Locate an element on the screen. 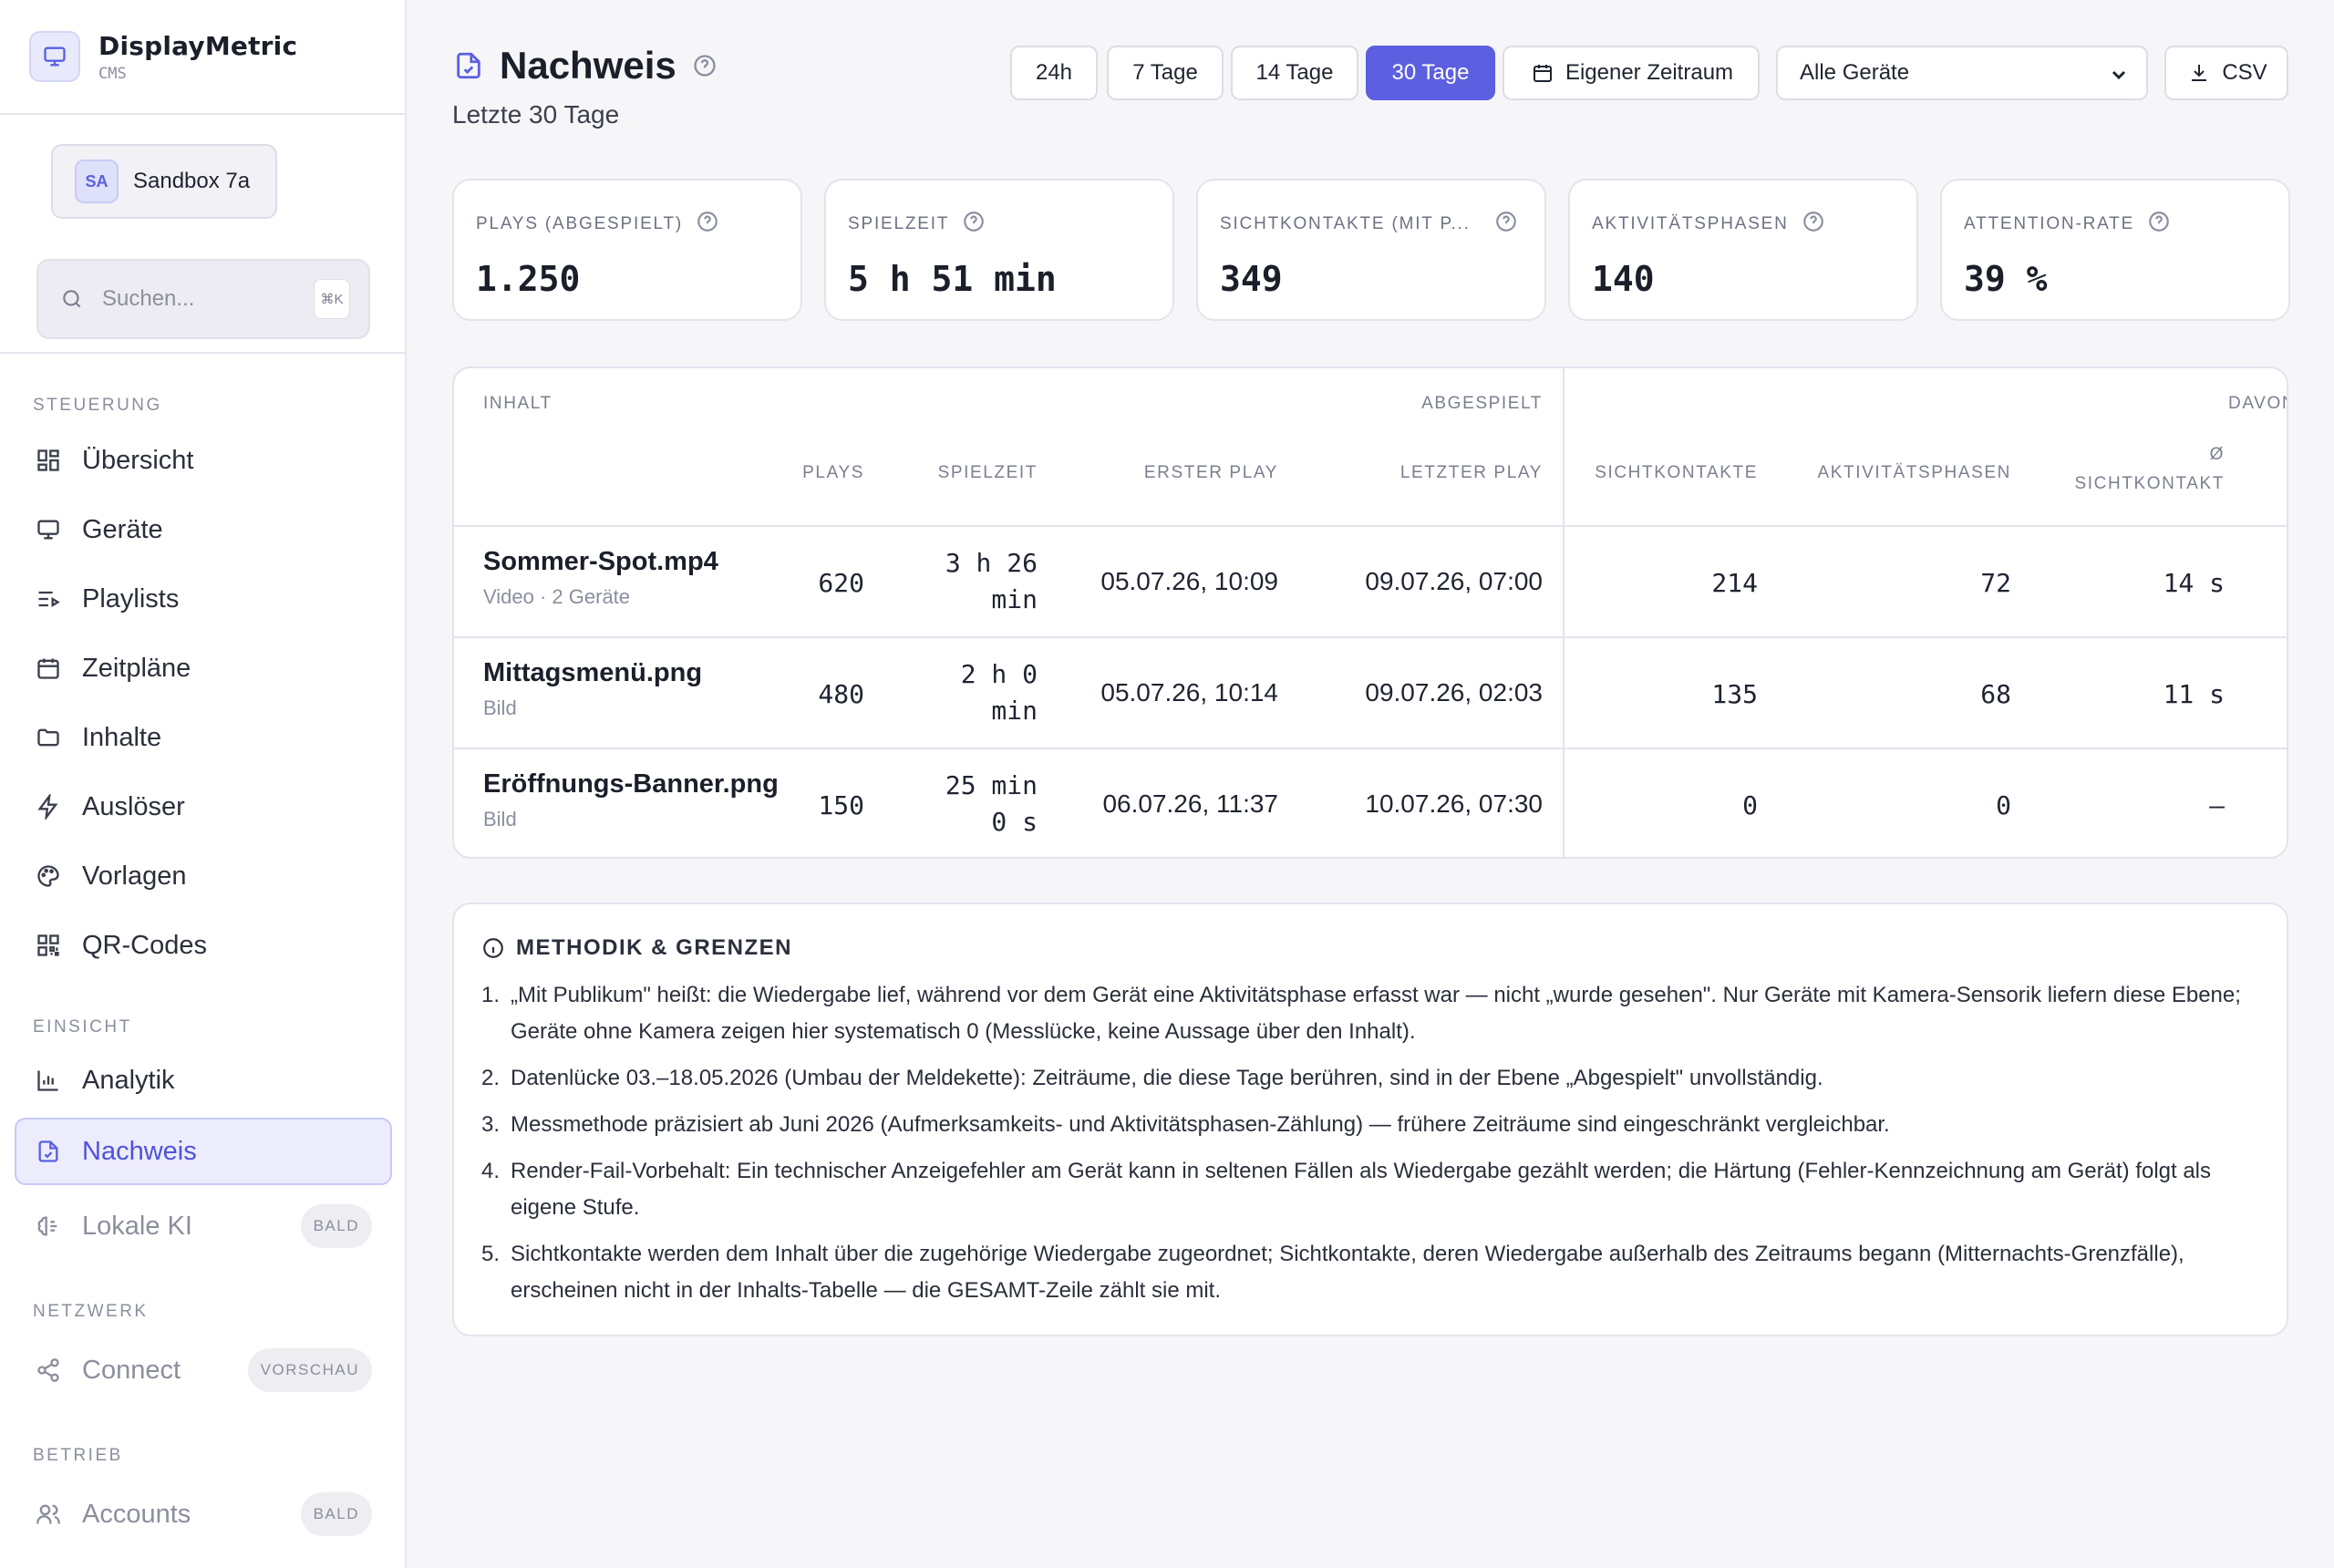  calendar-icon is located at coordinates (1542, 73).